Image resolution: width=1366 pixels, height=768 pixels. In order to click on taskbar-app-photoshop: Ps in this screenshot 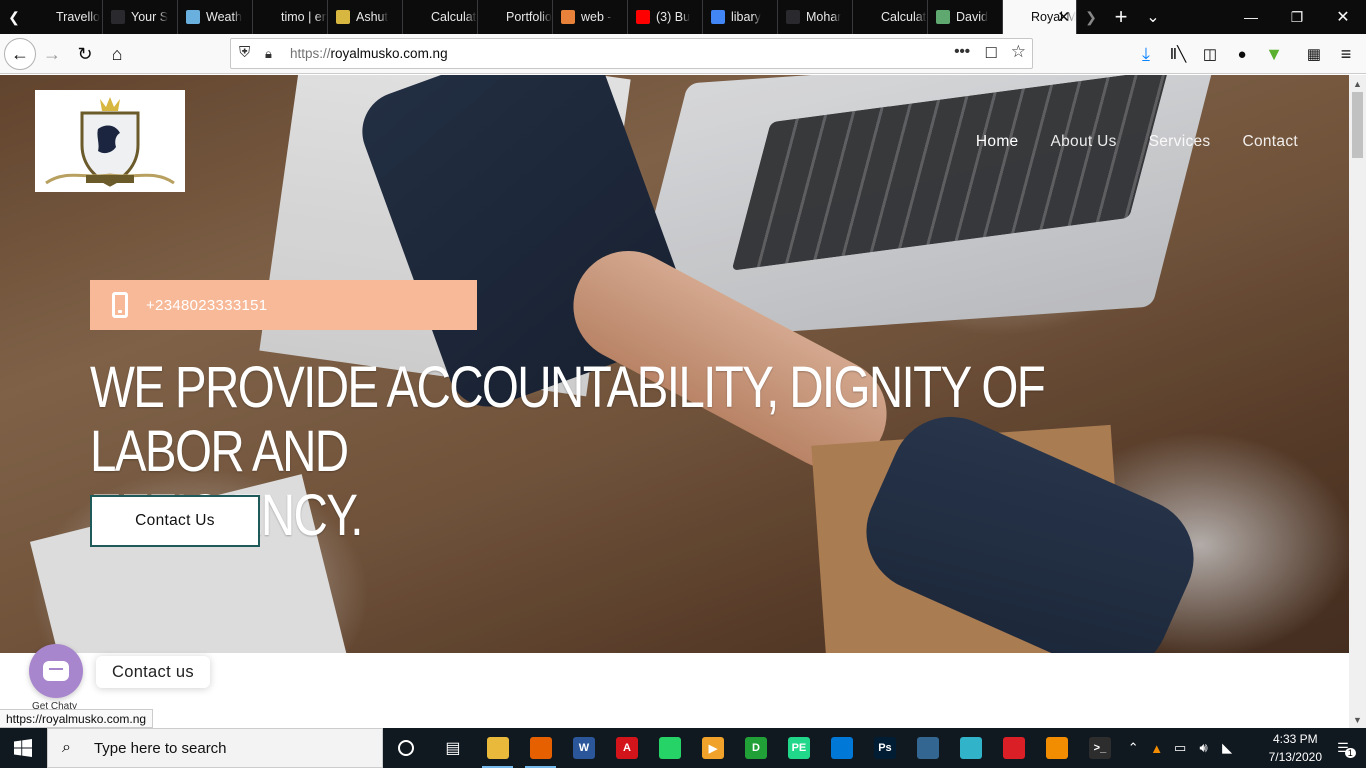, I will do `click(884, 748)`.